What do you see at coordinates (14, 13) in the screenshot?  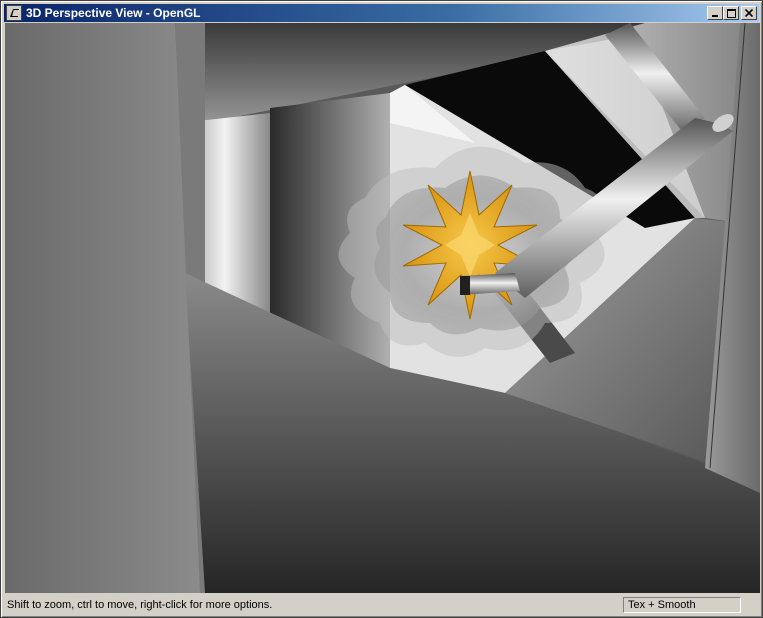 I see `opengl-app-icon` at bounding box center [14, 13].